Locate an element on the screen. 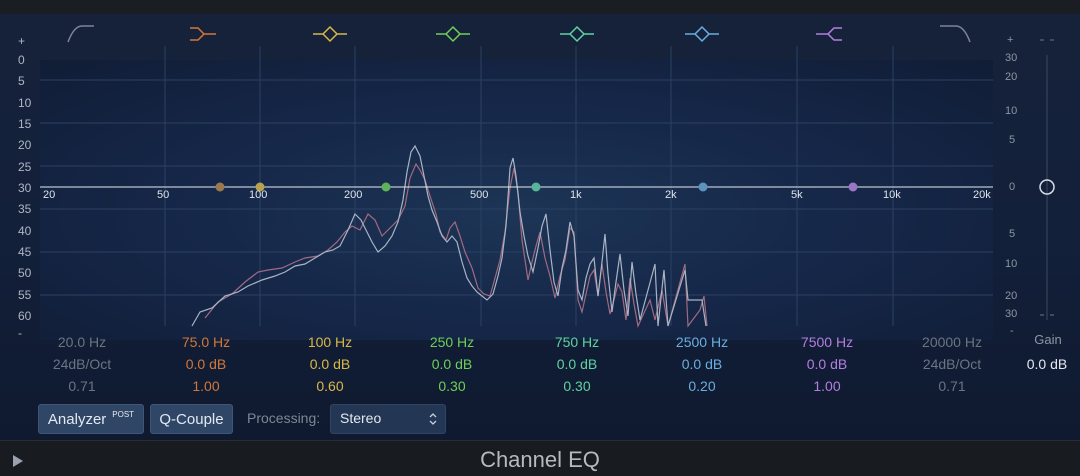 This screenshot has height=476, width=1080. freq-label: 50 is located at coordinates (163, 195).